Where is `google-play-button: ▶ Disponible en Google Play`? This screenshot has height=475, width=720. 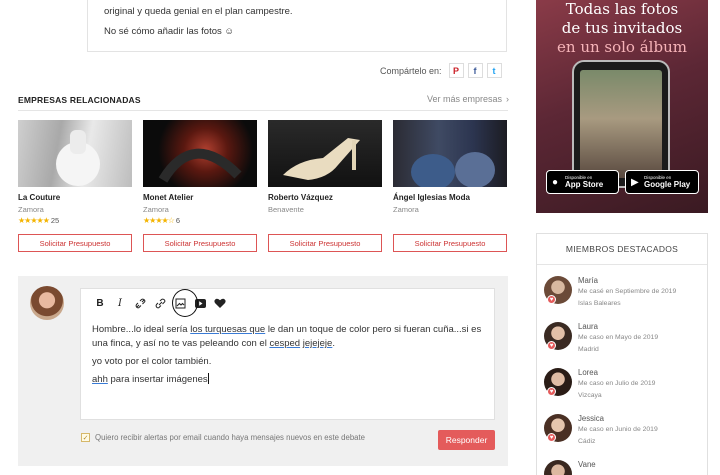 google-play-button: ▶ Disponible en Google Play is located at coordinates (662, 182).